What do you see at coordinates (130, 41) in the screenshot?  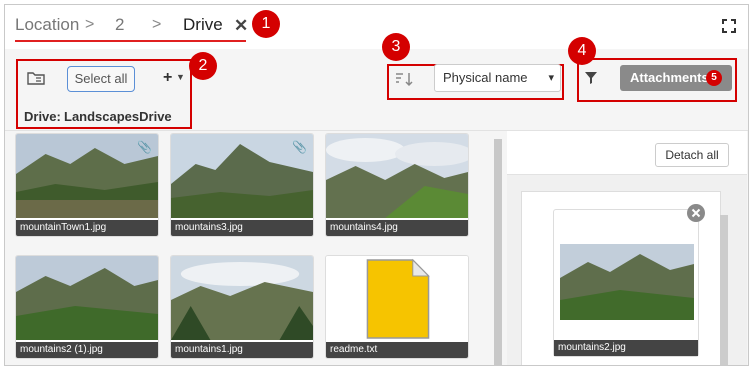 I see `callout-underline` at bounding box center [130, 41].